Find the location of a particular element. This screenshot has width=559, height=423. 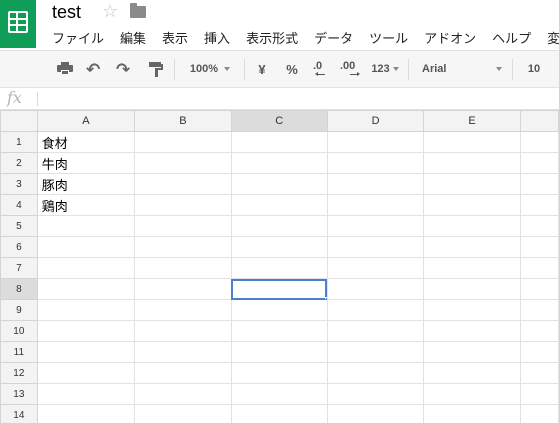

cell-c10 is located at coordinates (279, 331).